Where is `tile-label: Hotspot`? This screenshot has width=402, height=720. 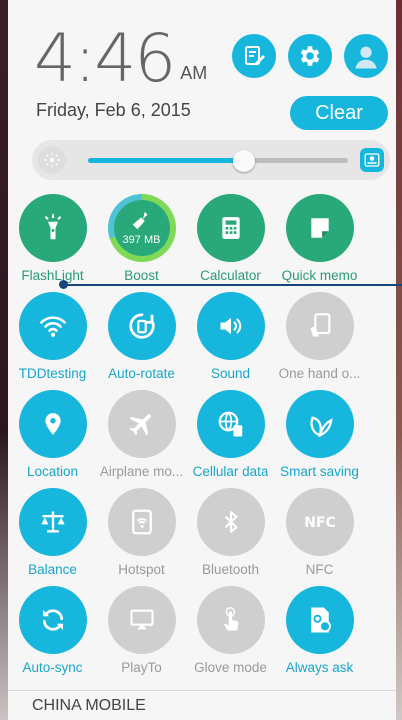
tile-label: Hotspot is located at coordinates (141, 569).